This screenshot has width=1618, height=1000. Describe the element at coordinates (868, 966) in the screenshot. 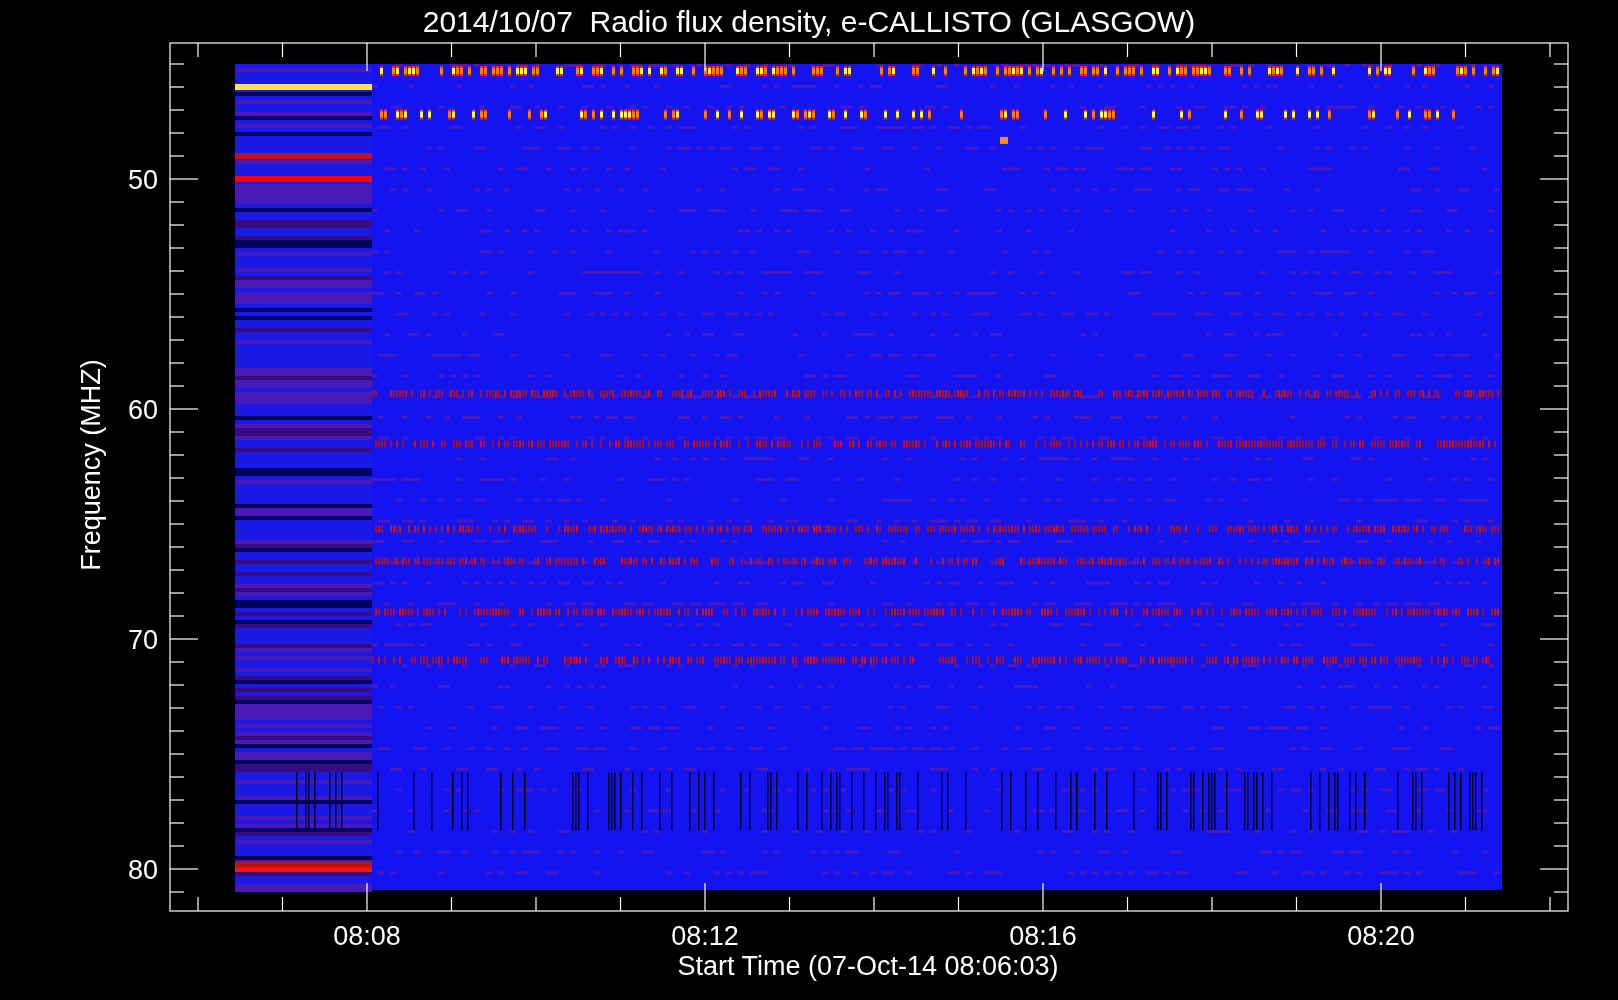

I see `x-axis-label: Start Time (07-Oct-14 08:06:03)` at that location.